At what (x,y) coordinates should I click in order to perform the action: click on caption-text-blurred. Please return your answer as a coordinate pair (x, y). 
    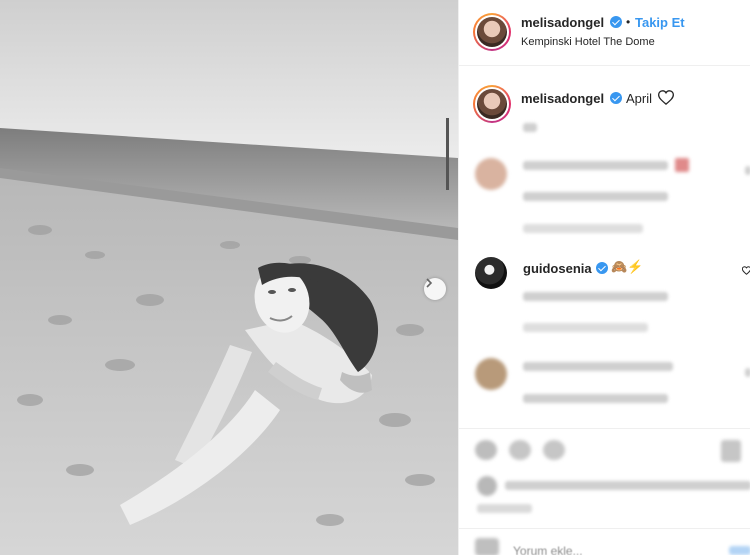
    Looking at the image, I should click on (530, 127).